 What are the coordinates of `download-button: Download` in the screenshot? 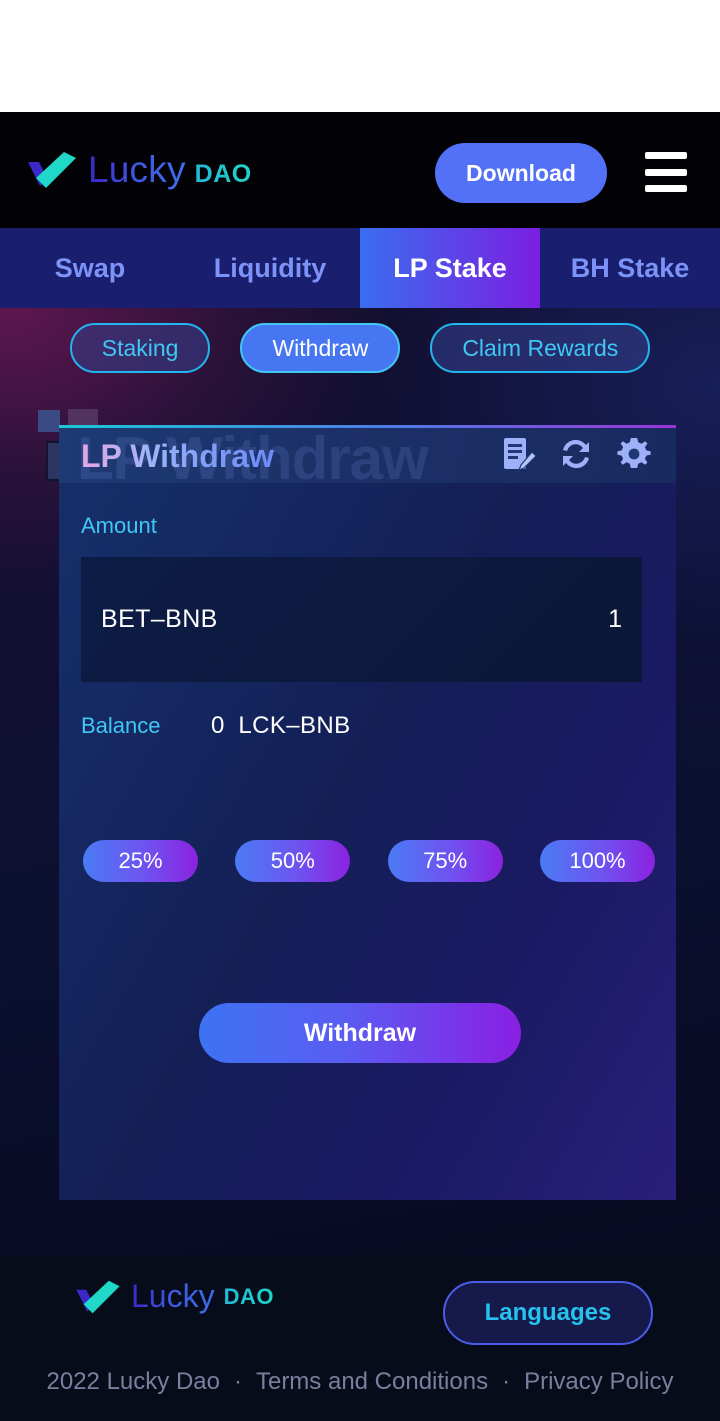 It's located at (521, 173).